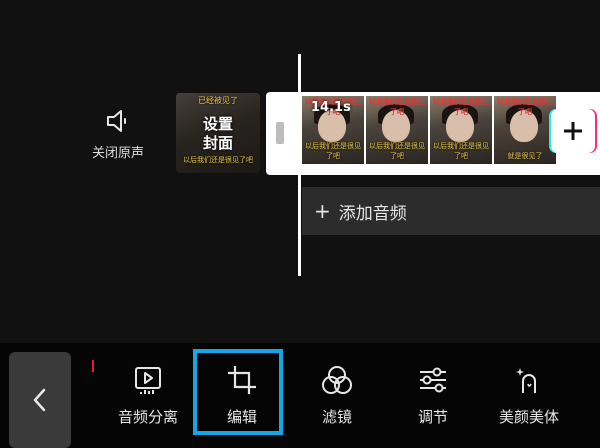 The height and width of the screenshot is (448, 600). What do you see at coordinates (148, 395) in the screenshot?
I see `tool-audio-separate: 音频分离` at bounding box center [148, 395].